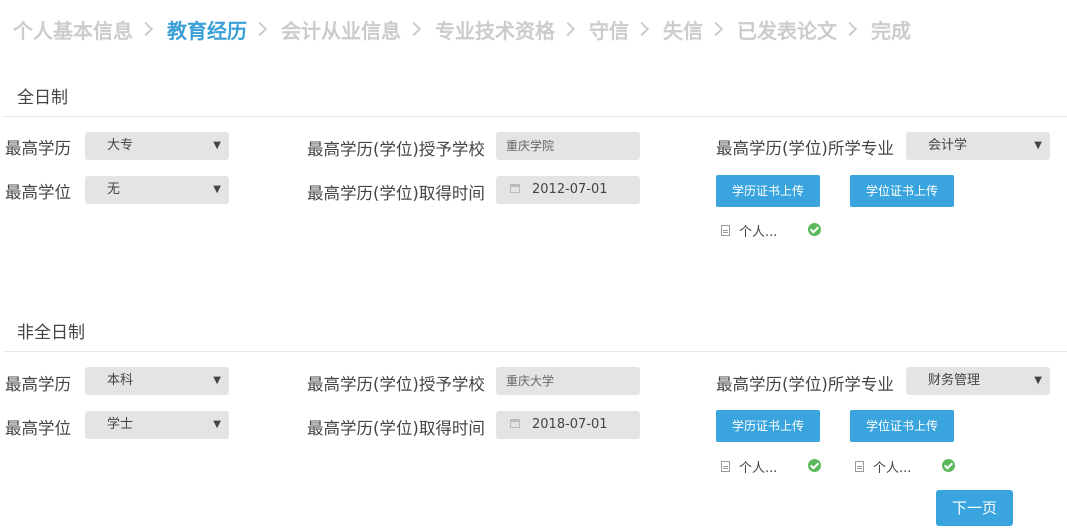  I want to click on step-progress-bar: 个人基本信息 教育经历 会计从业信息 专业技术资格 守信 失信 已发表论文 完成, so click(462, 29).